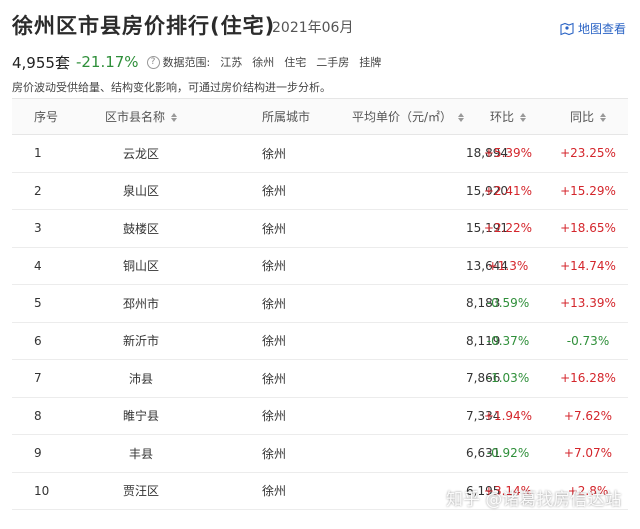 The image size is (640, 529). I want to click on watermark: 知乎 @诸葛找房信达站, so click(534, 500).